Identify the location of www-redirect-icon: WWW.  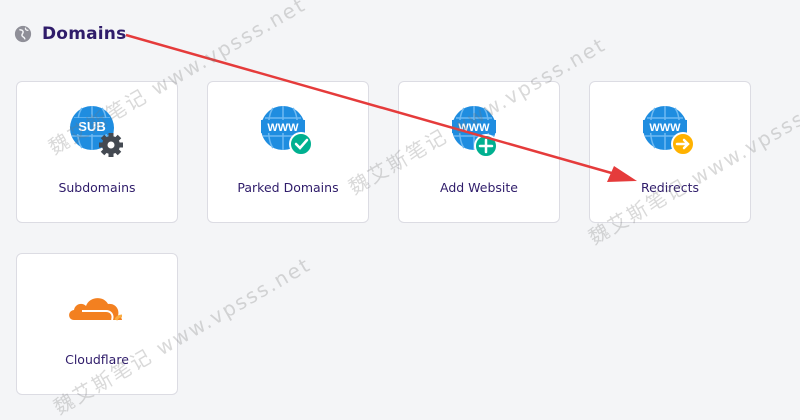
(669, 131).